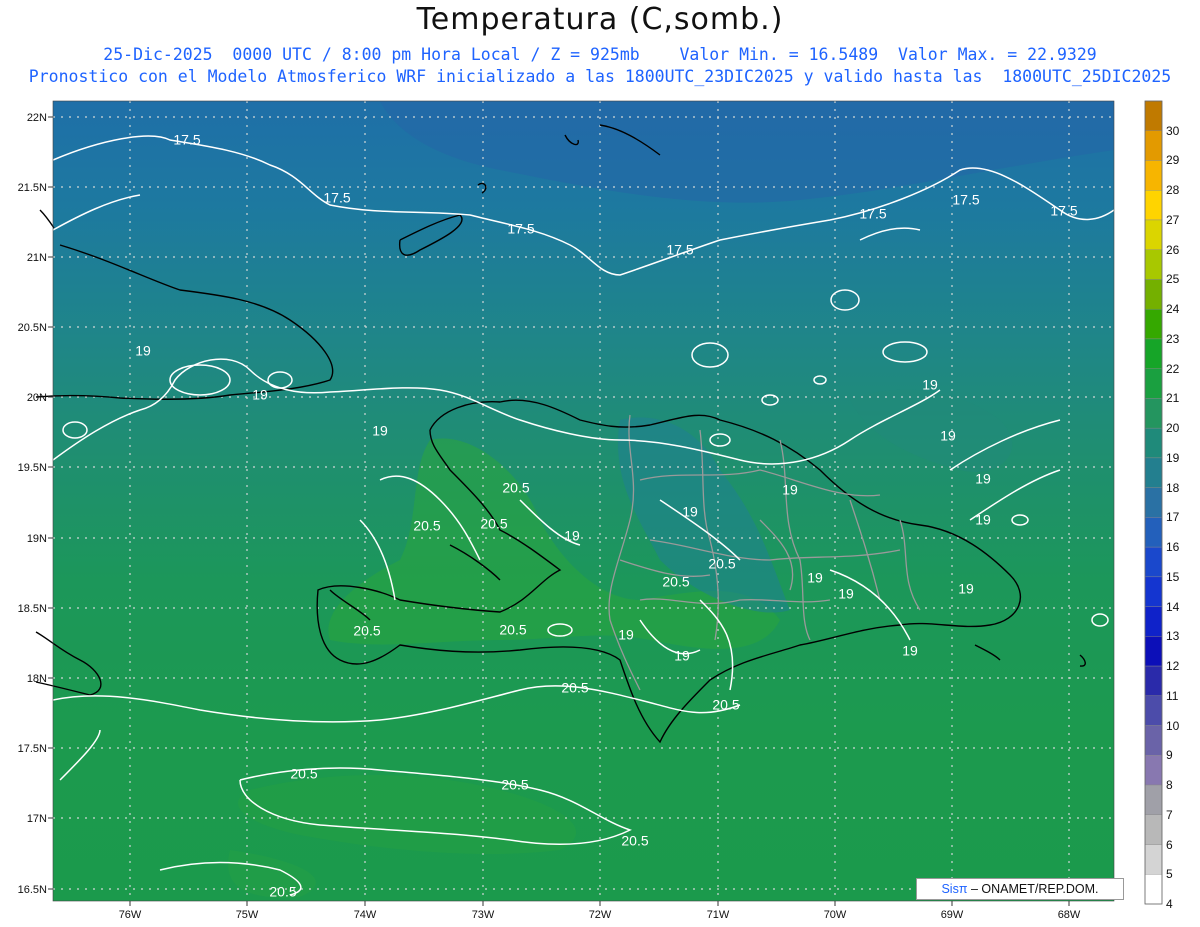 The image size is (1200, 927). I want to click on lon-label: 72W, so click(600, 915).